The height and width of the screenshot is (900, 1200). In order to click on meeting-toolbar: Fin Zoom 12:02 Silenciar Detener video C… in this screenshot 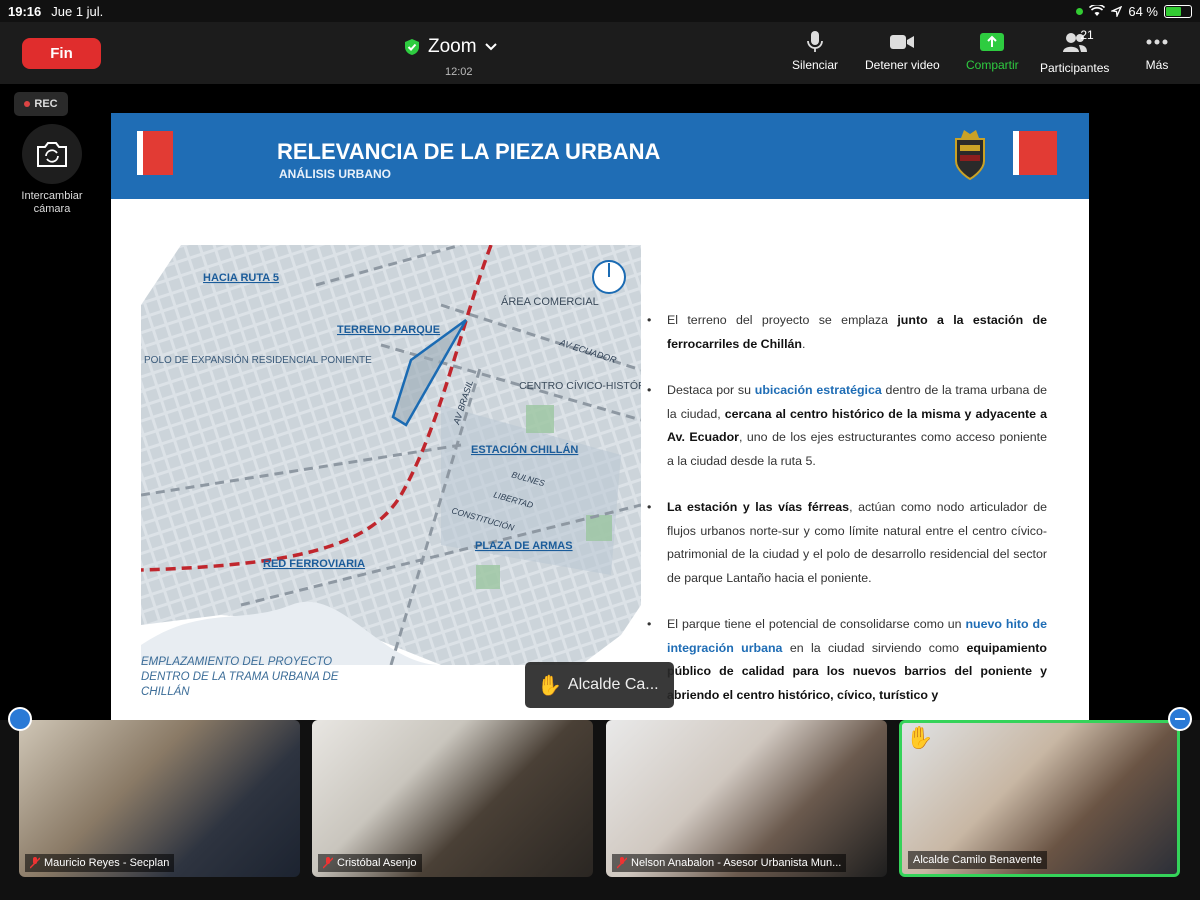, I will do `click(600, 53)`.